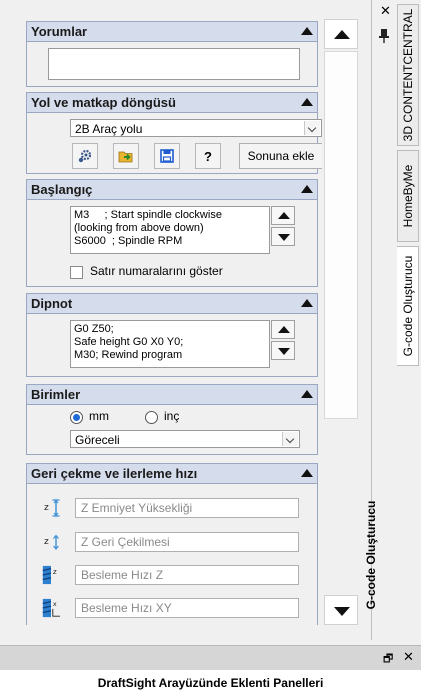 The width and height of the screenshot is (421, 699). What do you see at coordinates (156, 271) in the screenshot?
I see `line-numbers-label: Satır numaralarını göster` at bounding box center [156, 271].